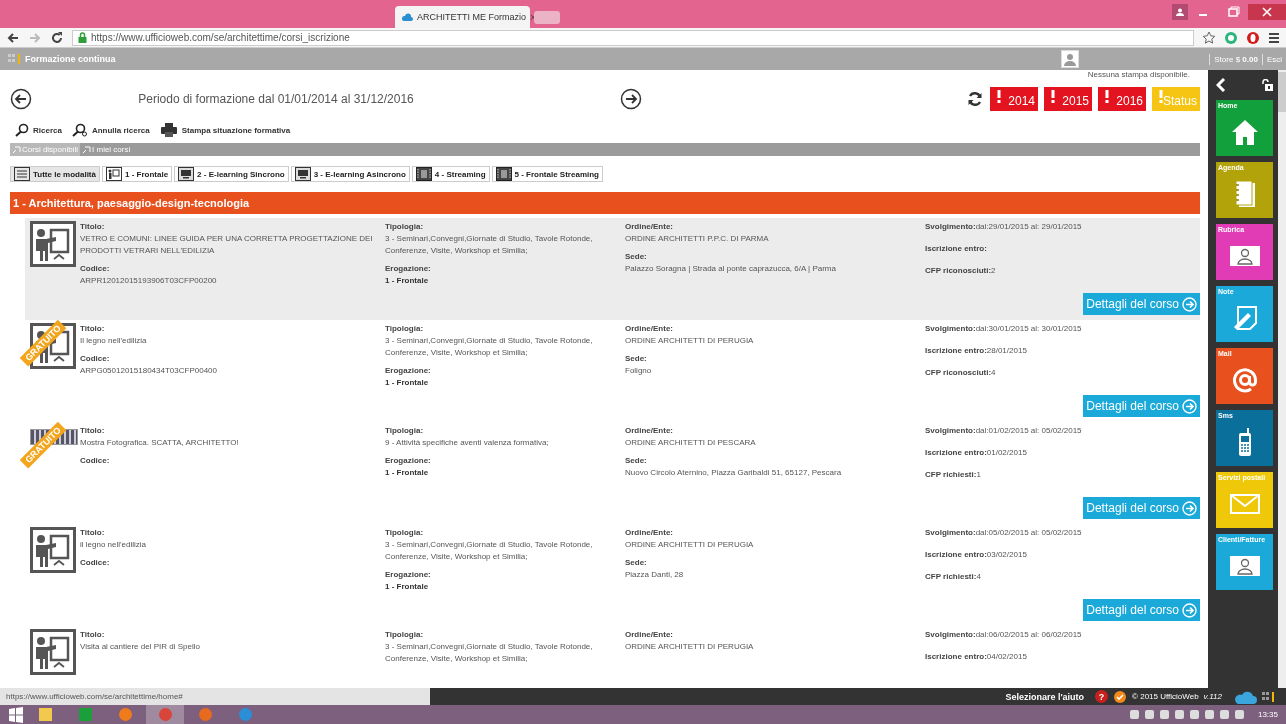 The height and width of the screenshot is (724, 1286). Describe the element at coordinates (22, 130) in the screenshot. I see `search-icon` at that location.